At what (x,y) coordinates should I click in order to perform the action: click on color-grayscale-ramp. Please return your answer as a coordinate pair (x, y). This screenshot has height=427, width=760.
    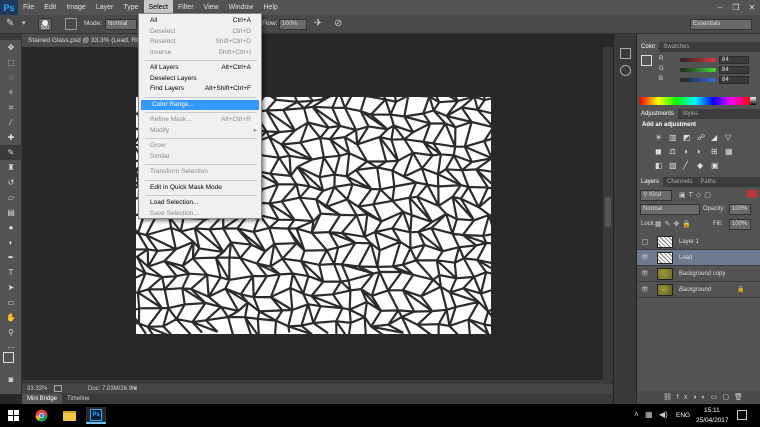
    Looking at the image, I should click on (753, 101).